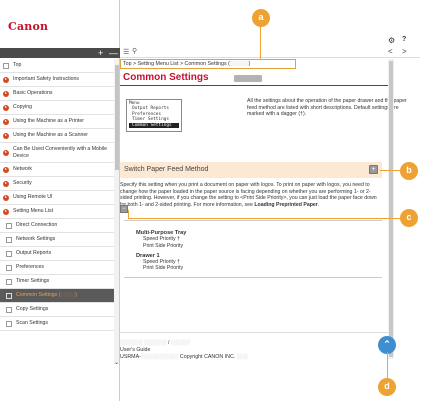 The image size is (424, 401). Describe the element at coordinates (57, 226) in the screenshot. I see `sidebar-item-direct-connection: Direct Connection` at that location.